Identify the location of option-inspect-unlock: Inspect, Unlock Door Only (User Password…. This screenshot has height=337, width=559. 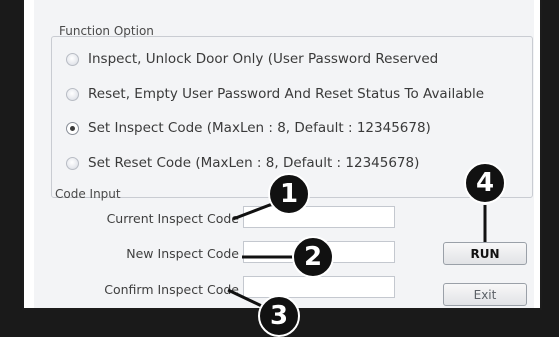
(252, 59).